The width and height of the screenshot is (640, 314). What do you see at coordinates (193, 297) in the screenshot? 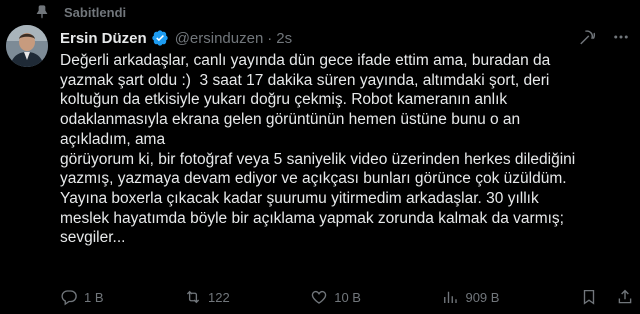
I see `retweet-icon` at bounding box center [193, 297].